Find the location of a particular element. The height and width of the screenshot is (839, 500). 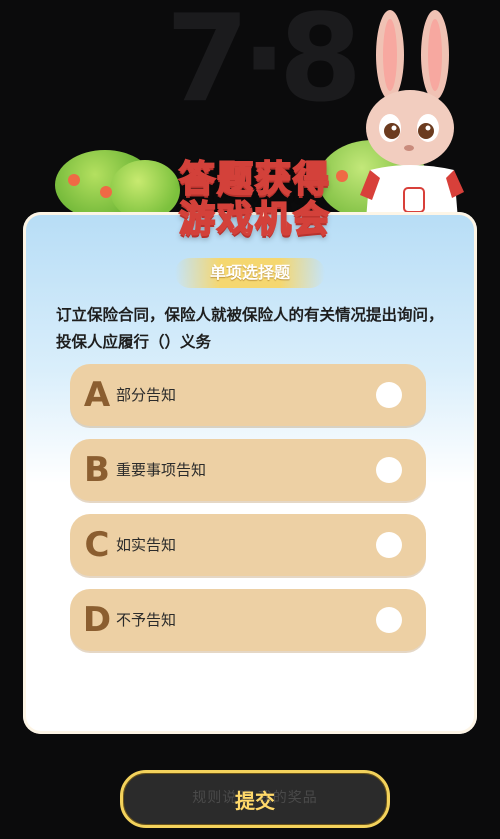

option-text: 部分告知 is located at coordinates (146, 395).